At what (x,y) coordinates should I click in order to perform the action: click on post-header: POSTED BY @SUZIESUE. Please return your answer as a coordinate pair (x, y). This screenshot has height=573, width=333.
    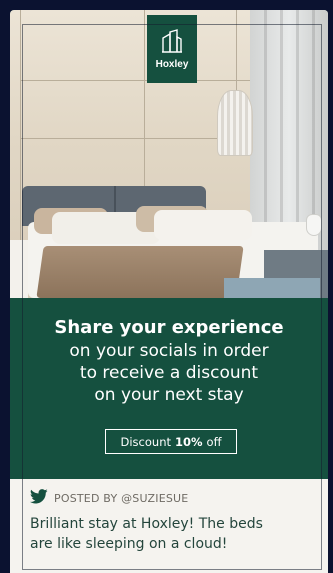
    Looking at the image, I should click on (170, 498).